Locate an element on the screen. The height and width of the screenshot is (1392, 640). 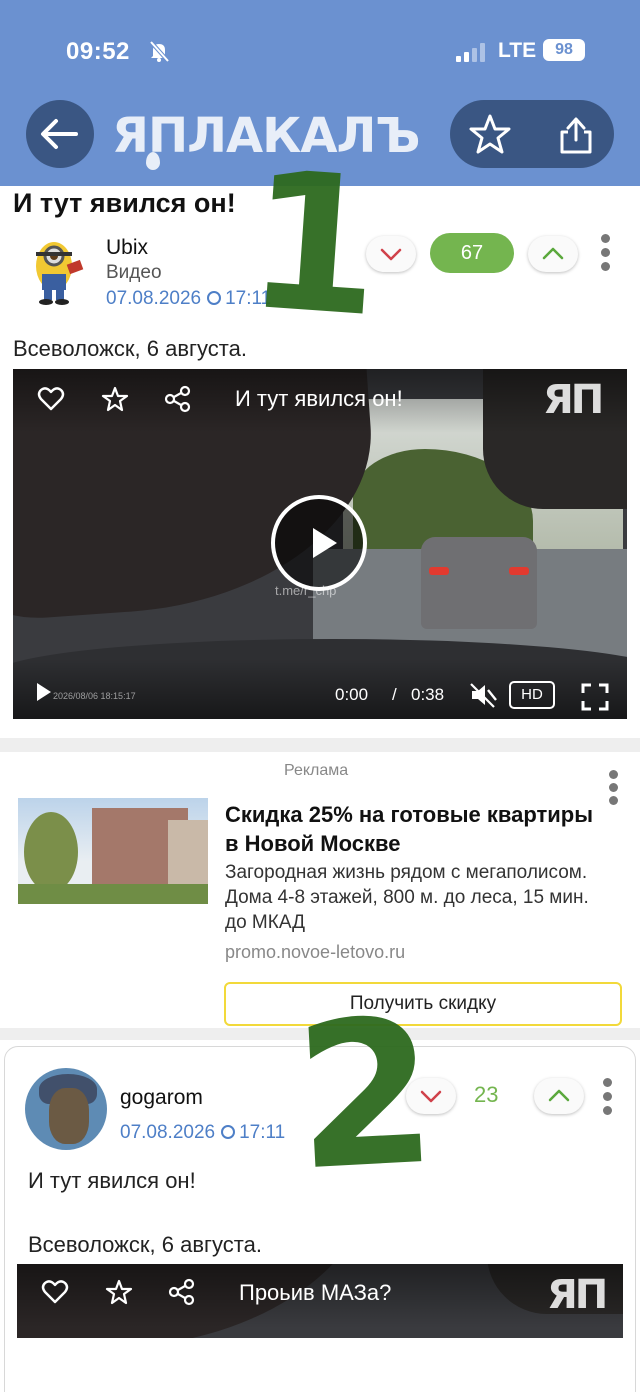
comment-upvote-button is located at coordinates (559, 1096).